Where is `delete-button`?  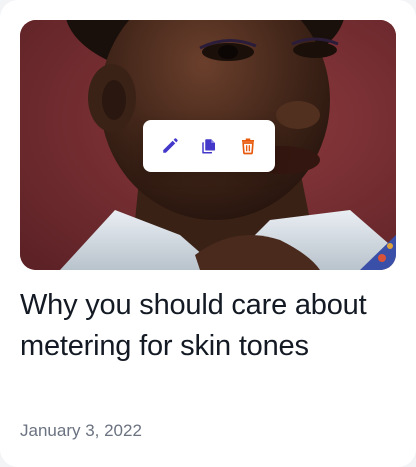
delete-button is located at coordinates (248, 146).